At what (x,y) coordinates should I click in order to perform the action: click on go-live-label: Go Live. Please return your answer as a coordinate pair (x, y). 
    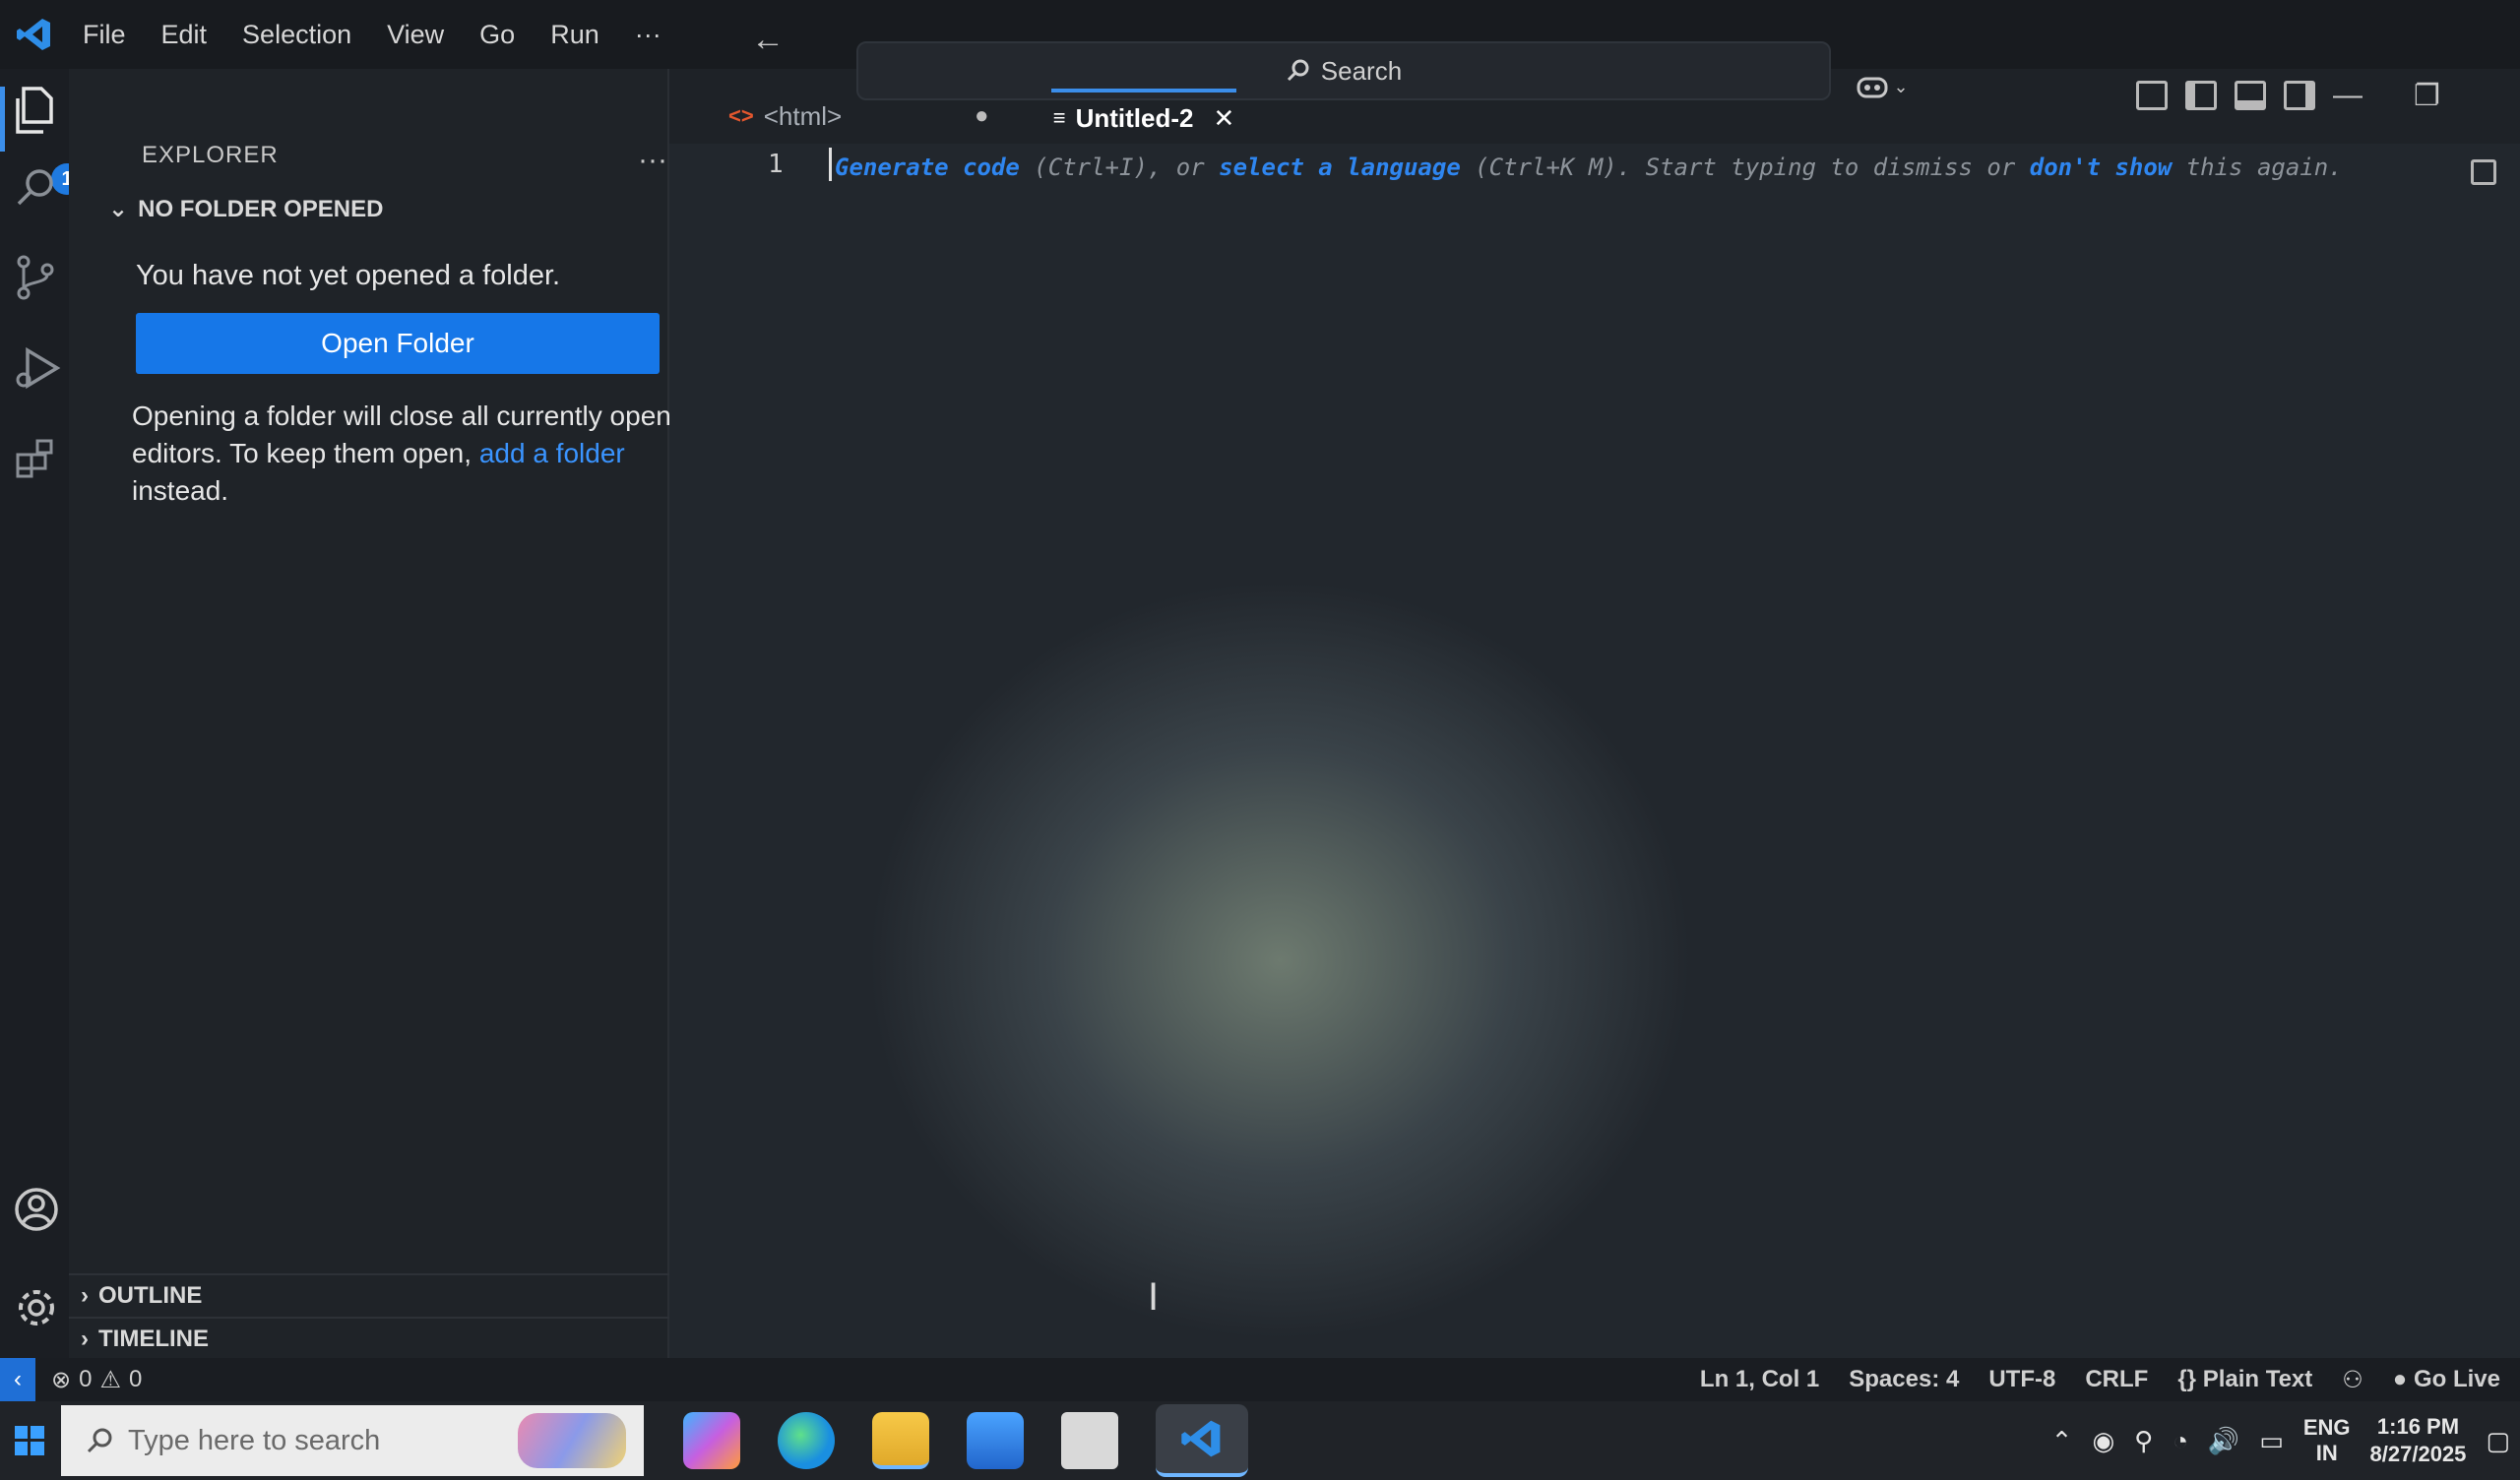
    Looking at the image, I should click on (2456, 1379).